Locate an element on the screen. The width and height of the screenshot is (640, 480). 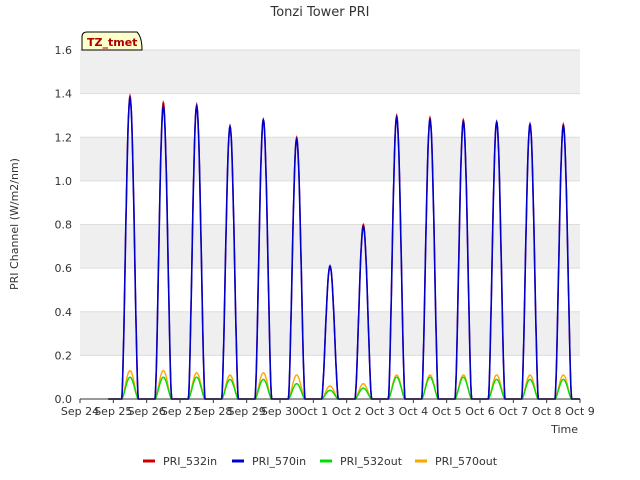
legend-label: PRI_570out is located at coordinates (466, 461).